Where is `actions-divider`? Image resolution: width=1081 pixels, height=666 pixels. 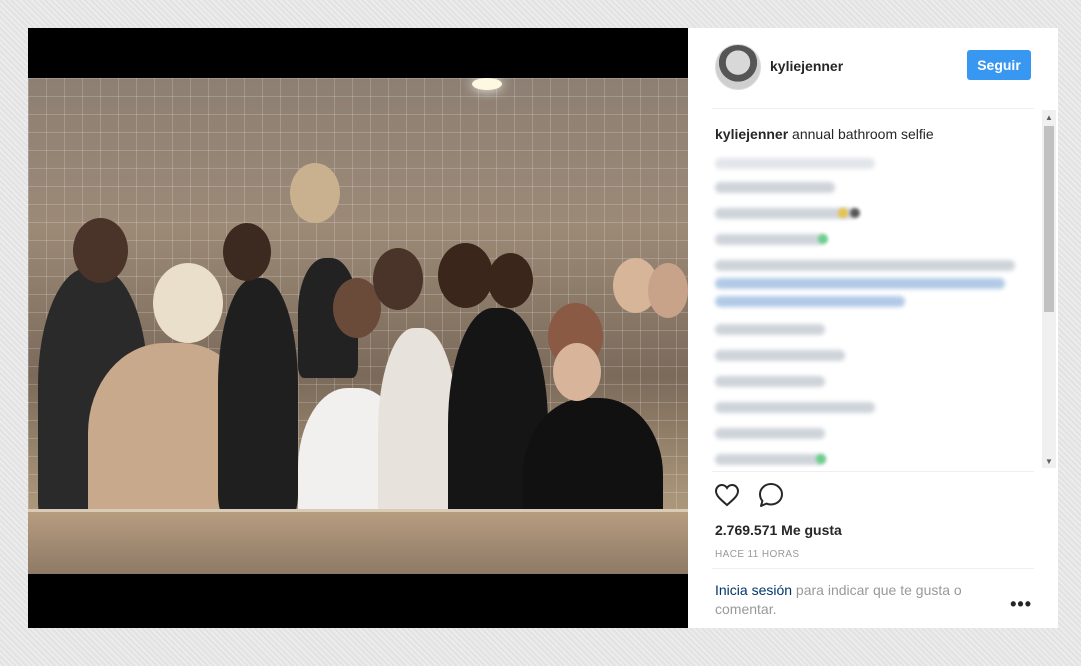 actions-divider is located at coordinates (873, 471).